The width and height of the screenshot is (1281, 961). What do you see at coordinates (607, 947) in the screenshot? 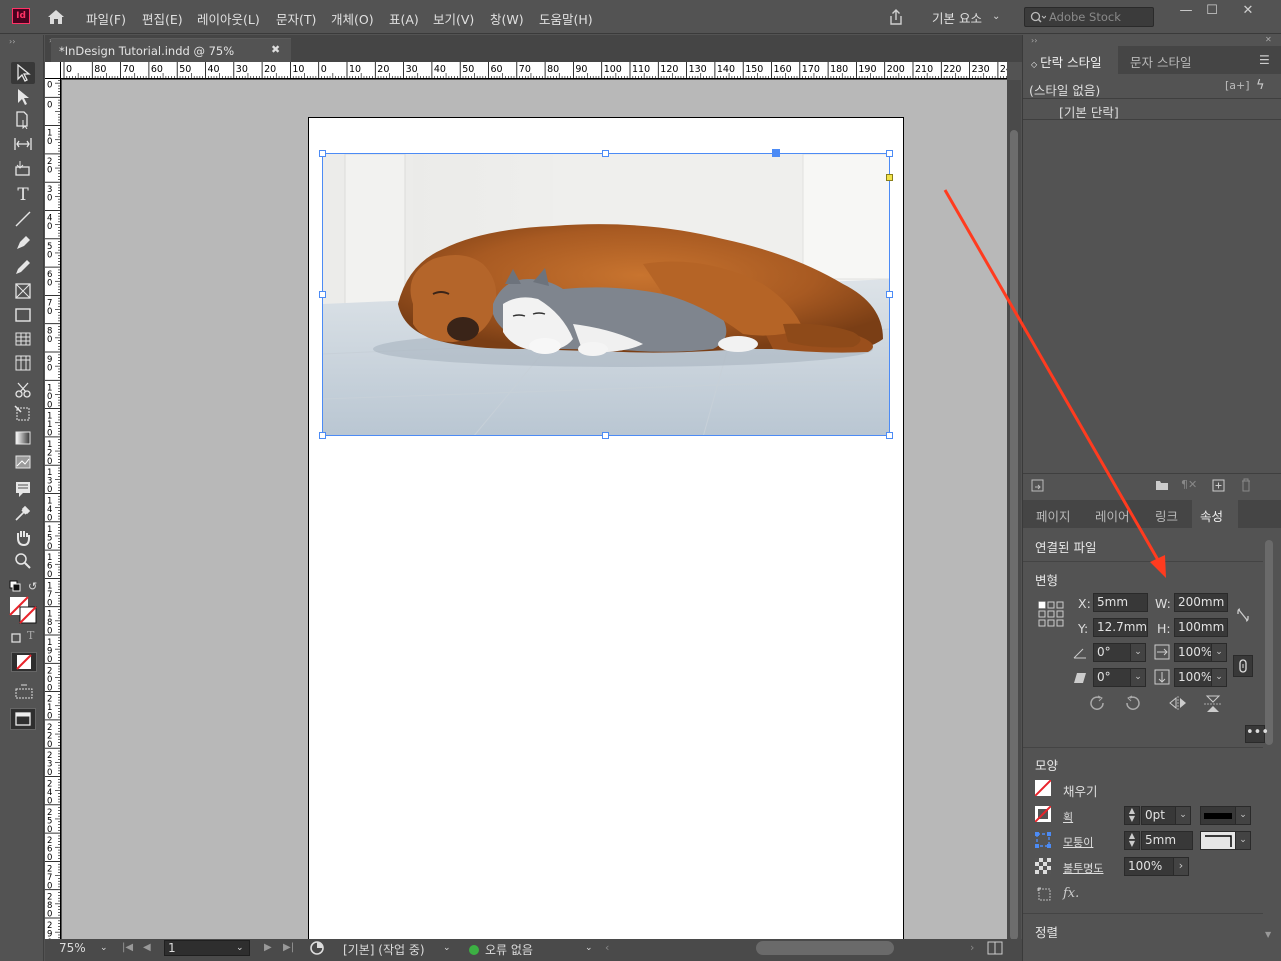
I see `scroll-left-icon: ‹` at bounding box center [607, 947].